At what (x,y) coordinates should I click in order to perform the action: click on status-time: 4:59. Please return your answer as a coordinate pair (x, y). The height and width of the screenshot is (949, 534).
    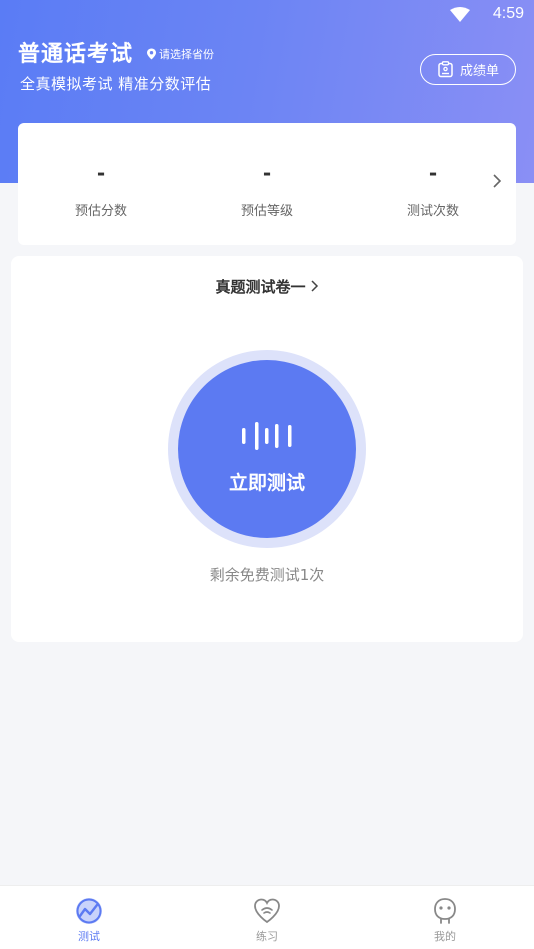
    Looking at the image, I should click on (508, 13).